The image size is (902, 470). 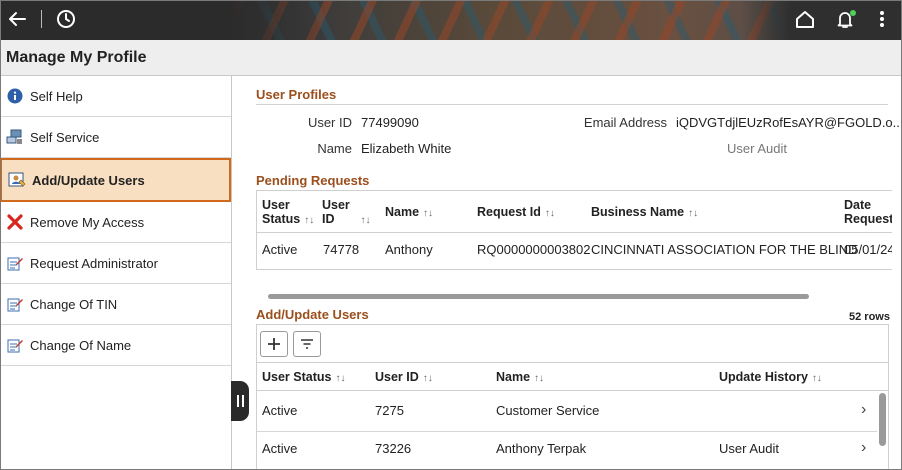 I want to click on handle-grip-bar, so click(x=237, y=401).